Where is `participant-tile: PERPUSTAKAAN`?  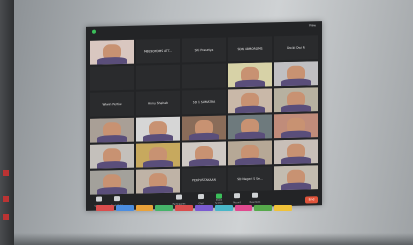
participant-tile: PERPUSTAKAAN is located at coordinates (204, 180).